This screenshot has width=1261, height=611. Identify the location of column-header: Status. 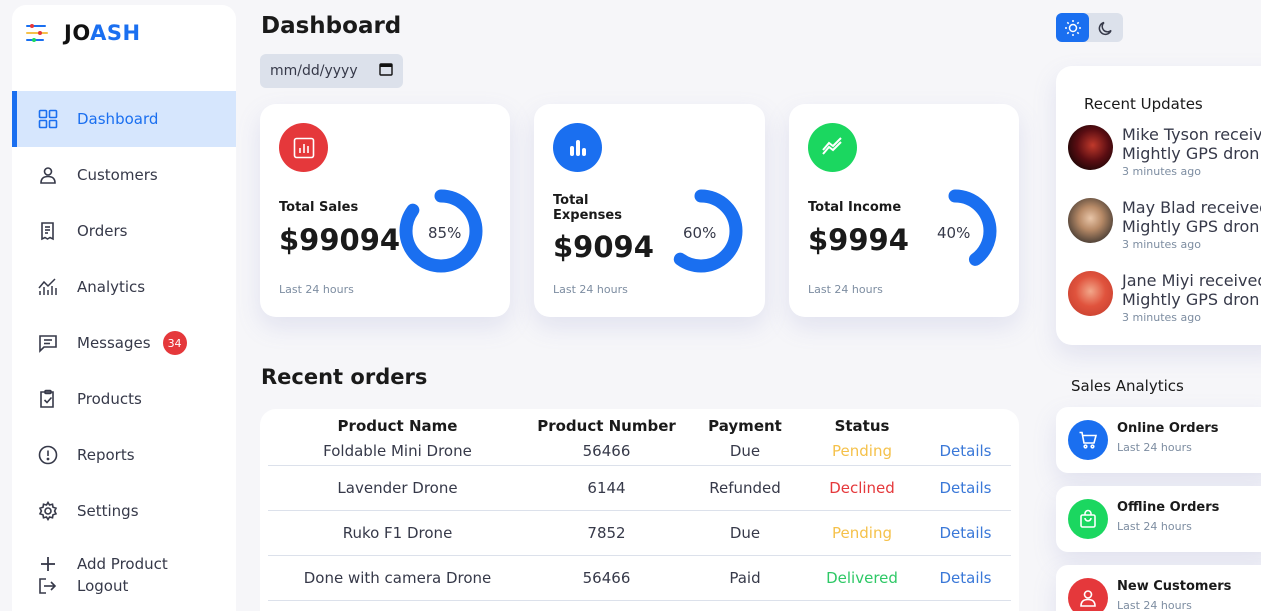
(862, 426).